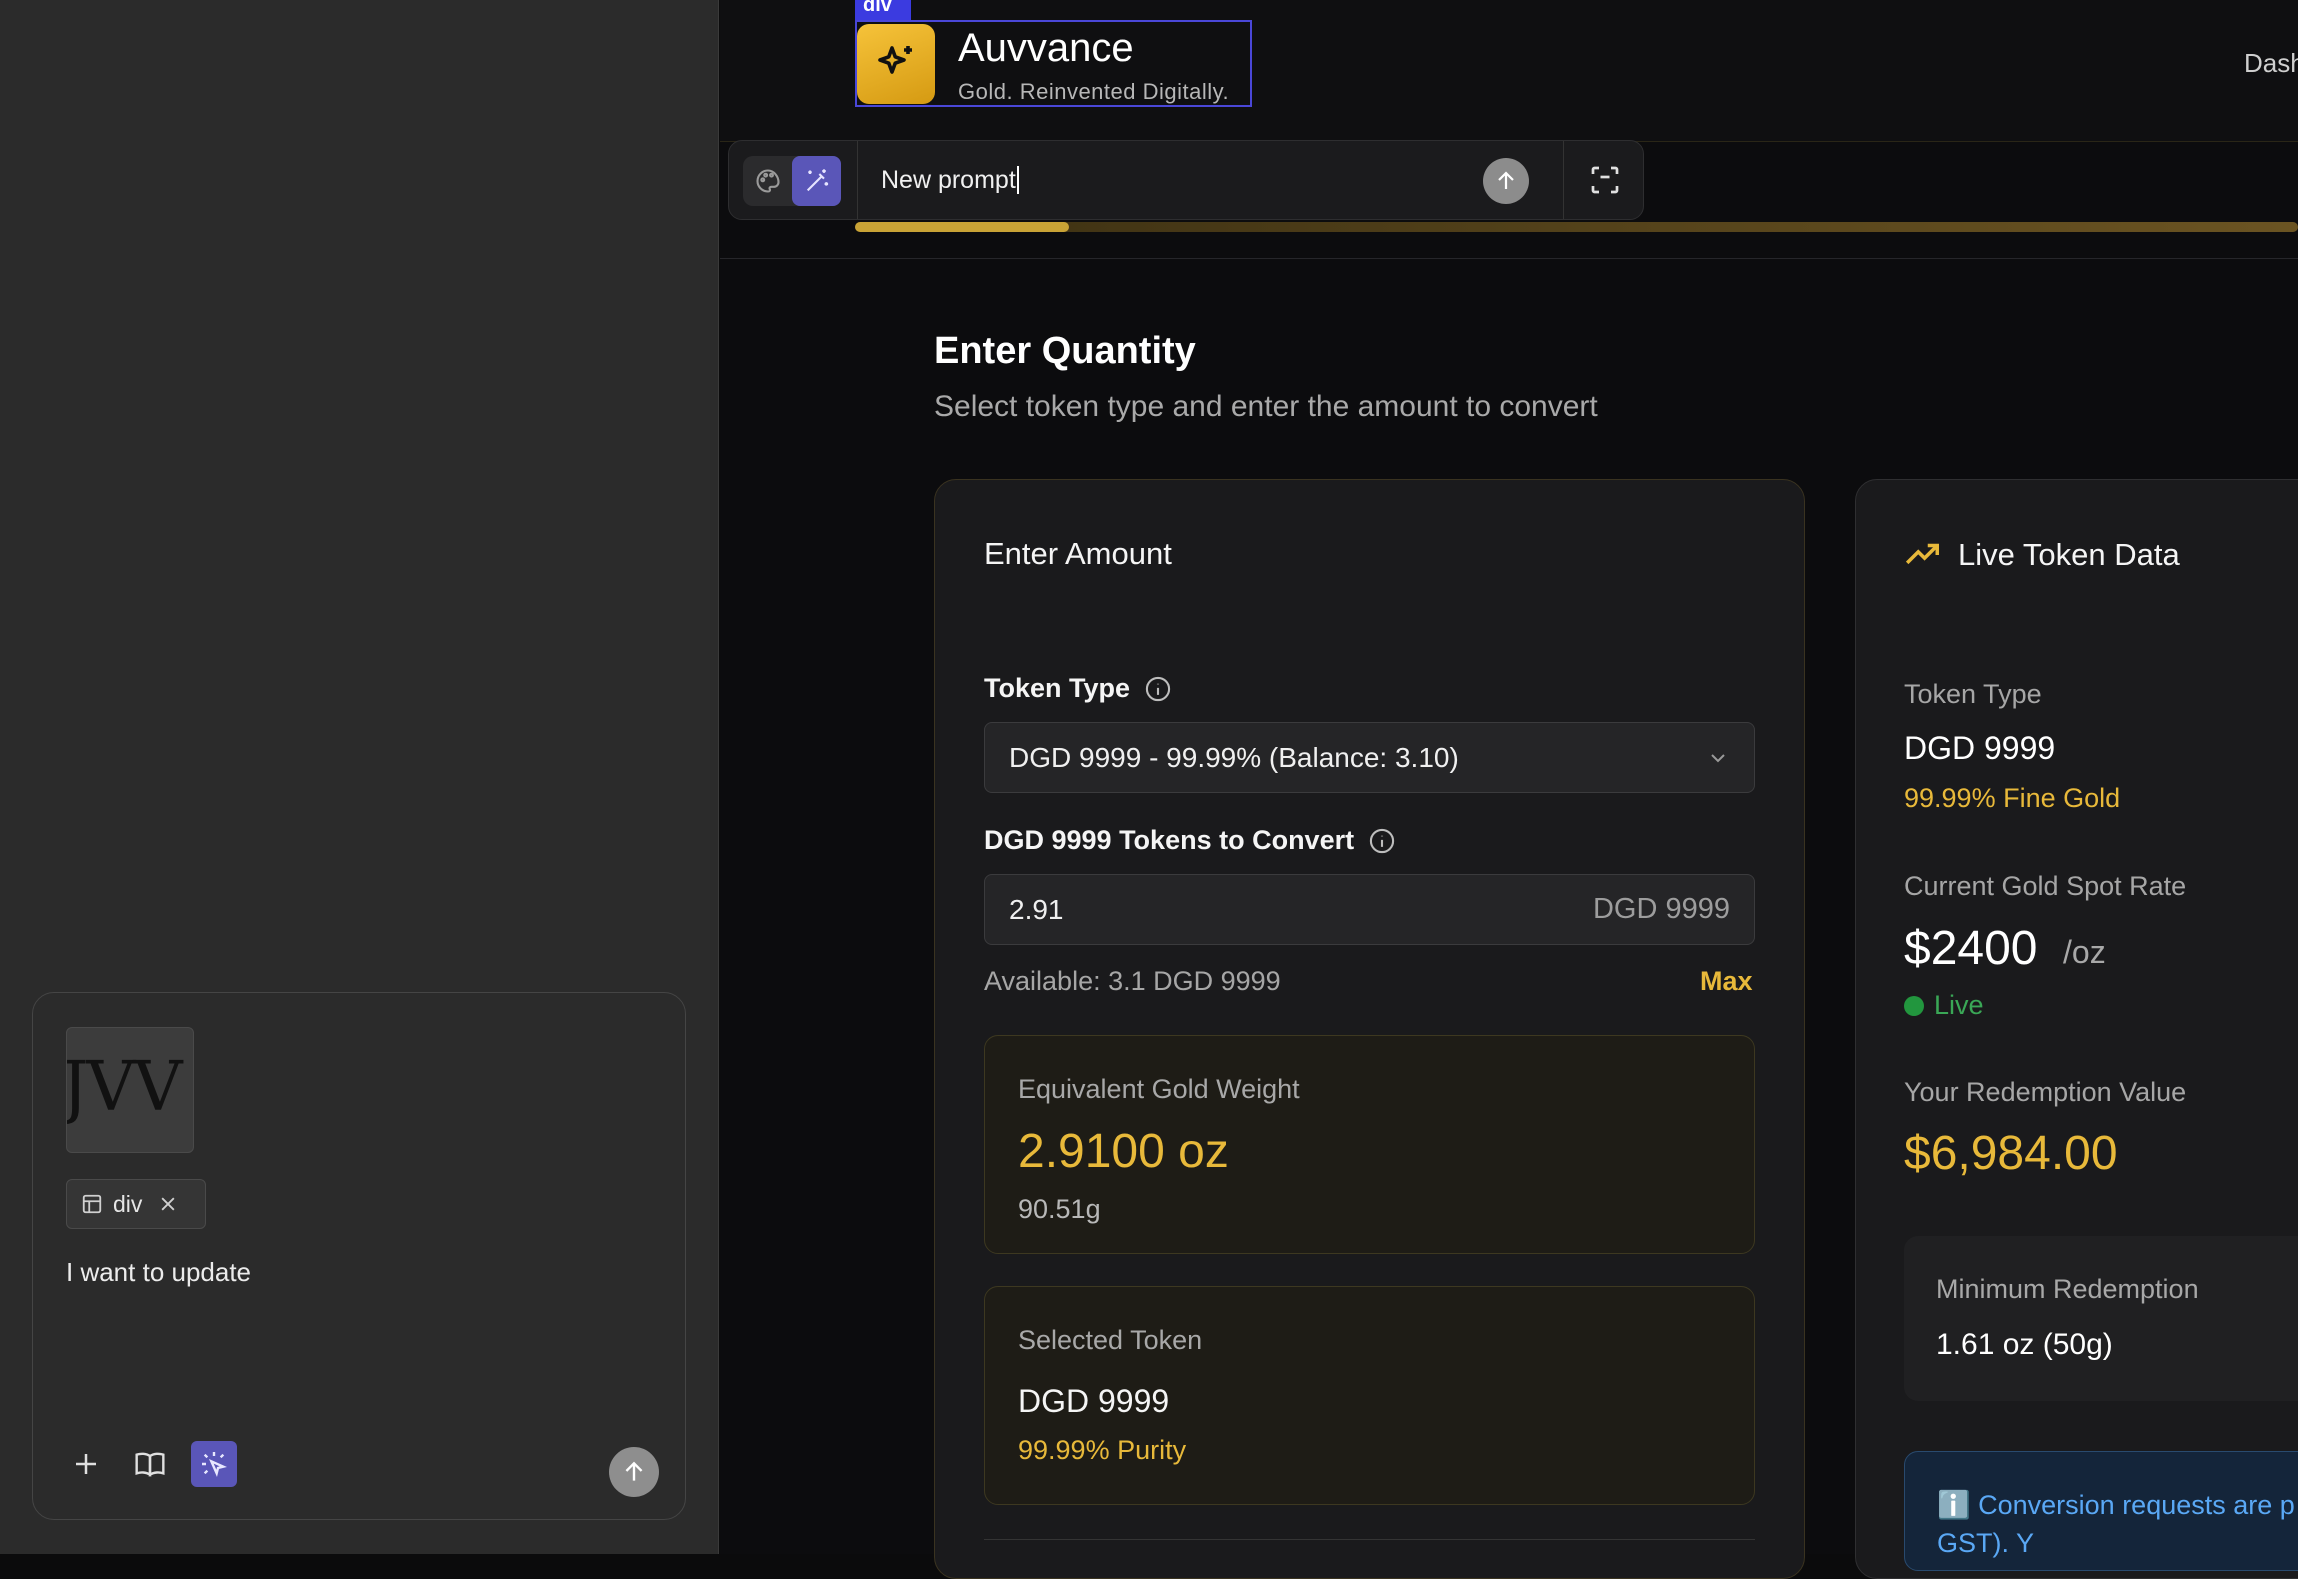 The width and height of the screenshot is (2298, 1579). What do you see at coordinates (1036, 909) in the screenshot?
I see `quantity-value: 2.91` at bounding box center [1036, 909].